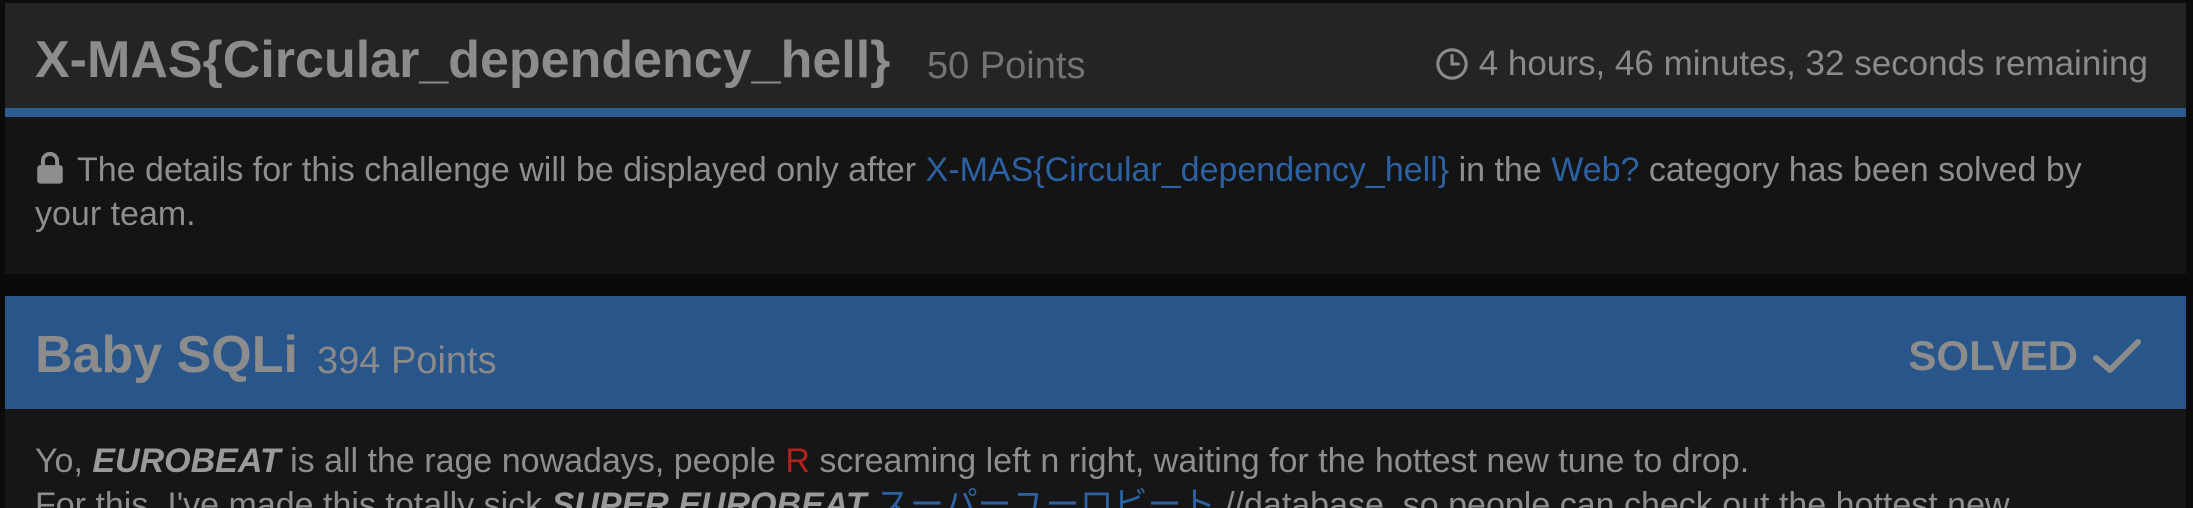  Describe the element at coordinates (1451, 64) in the screenshot. I see `clock-icon` at that location.